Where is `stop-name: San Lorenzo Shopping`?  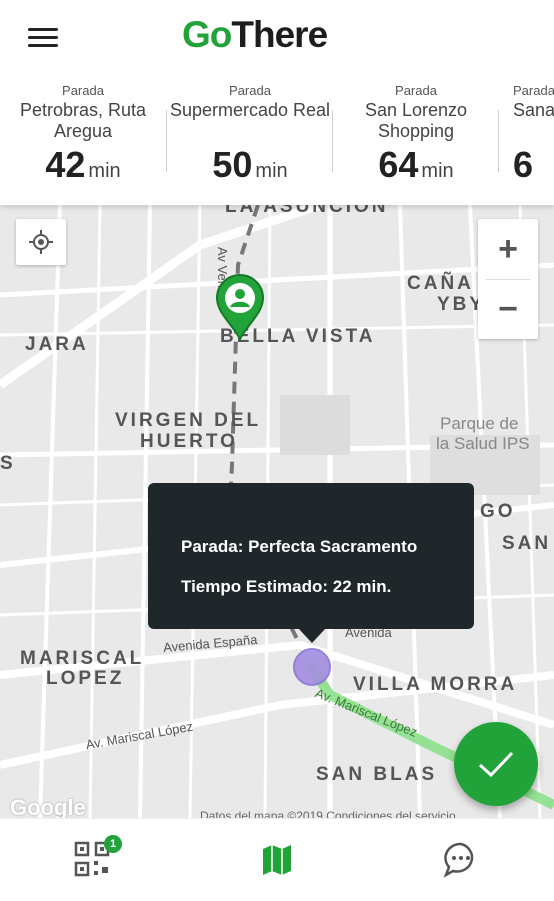 stop-name: San Lorenzo Shopping is located at coordinates (416, 120).